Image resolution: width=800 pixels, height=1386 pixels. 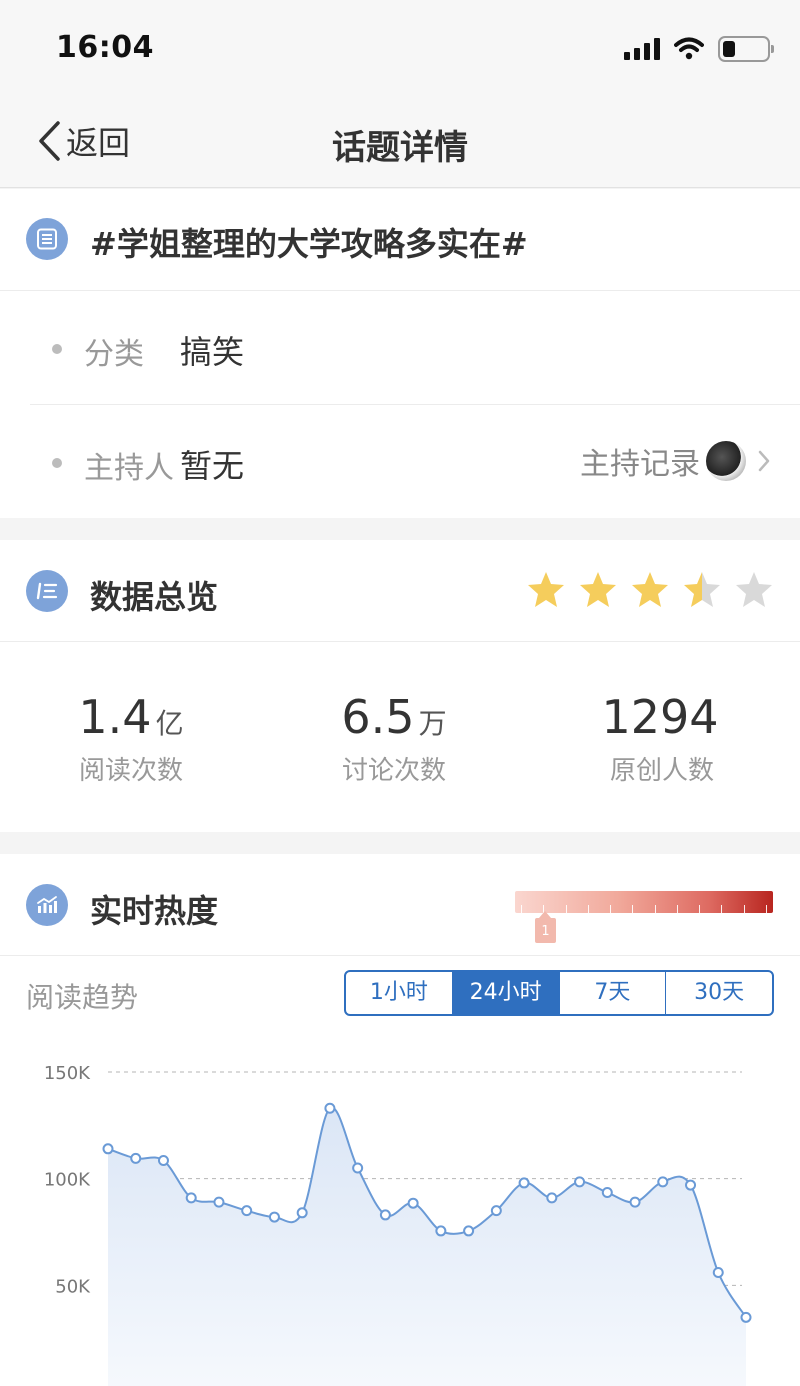 I want to click on section-title: 数据总览, so click(x=154, y=597).